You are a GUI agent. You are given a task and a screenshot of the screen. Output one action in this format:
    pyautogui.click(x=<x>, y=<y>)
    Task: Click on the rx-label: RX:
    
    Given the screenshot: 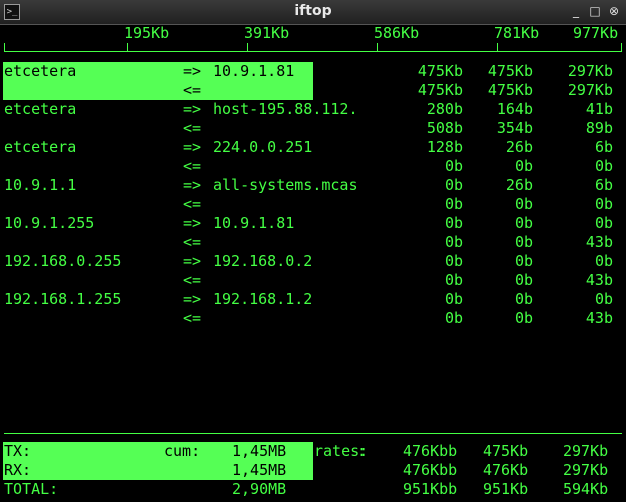 What is the action you would take?
    pyautogui.click(x=18, y=470)
    